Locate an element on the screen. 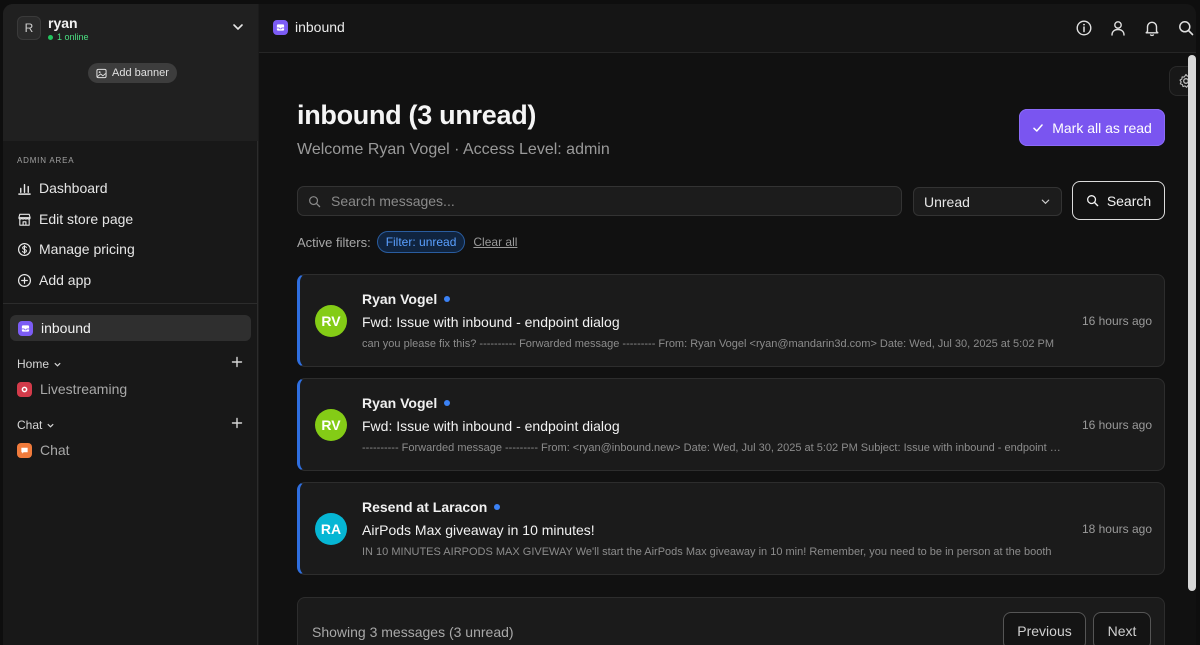  page-subtitle: Welcome Ryan Vogel · Access Level: admin is located at coordinates (453, 149).